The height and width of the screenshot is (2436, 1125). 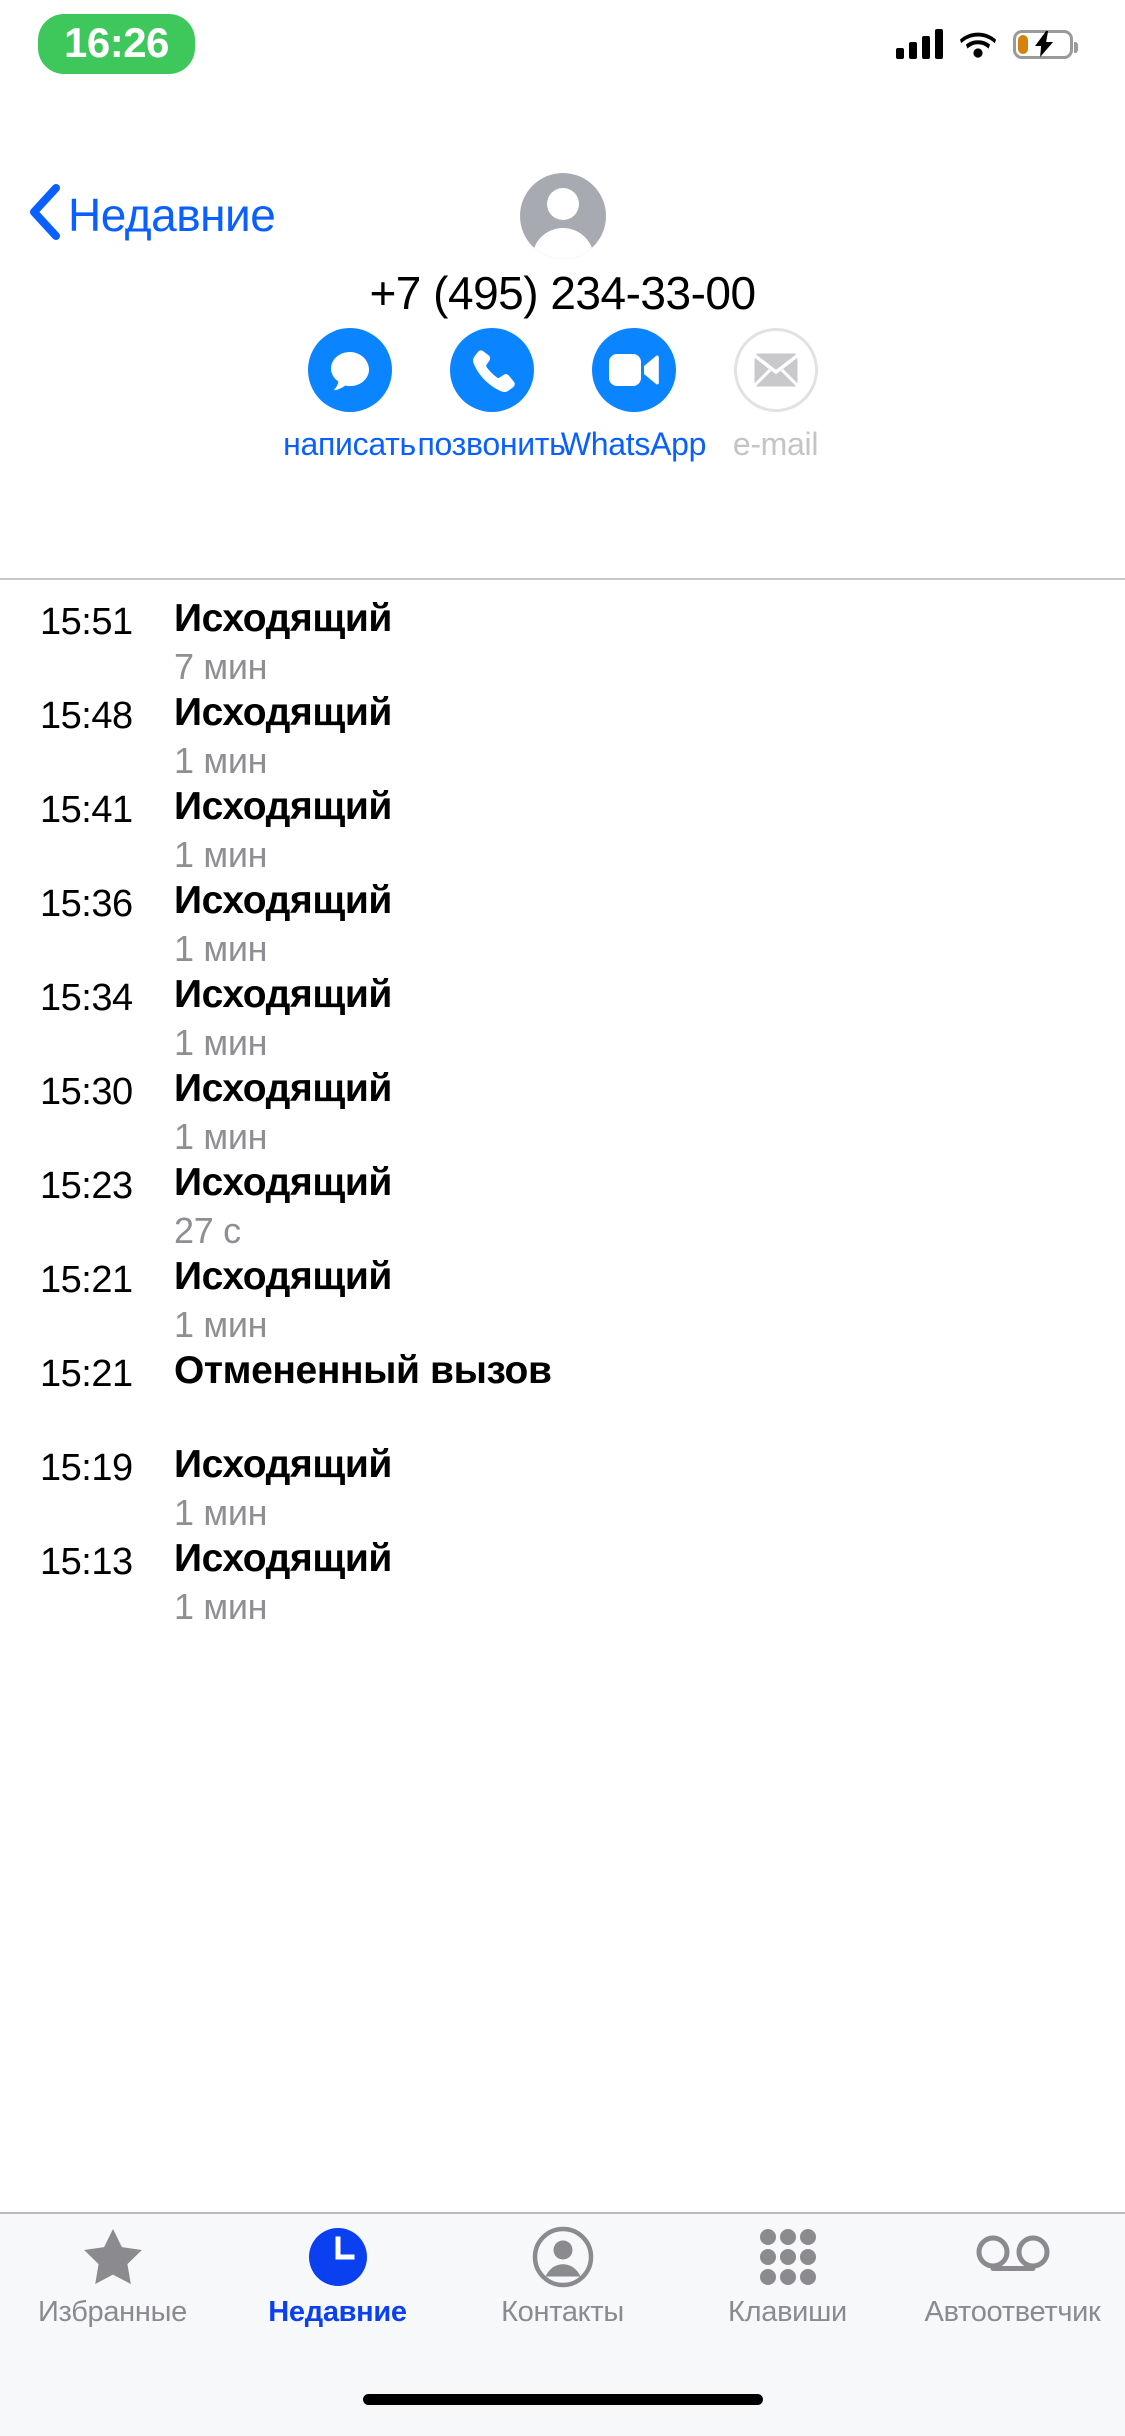 I want to click on table-row: 15:19 Исходящий 1 мин, so click(x=562, y=1490).